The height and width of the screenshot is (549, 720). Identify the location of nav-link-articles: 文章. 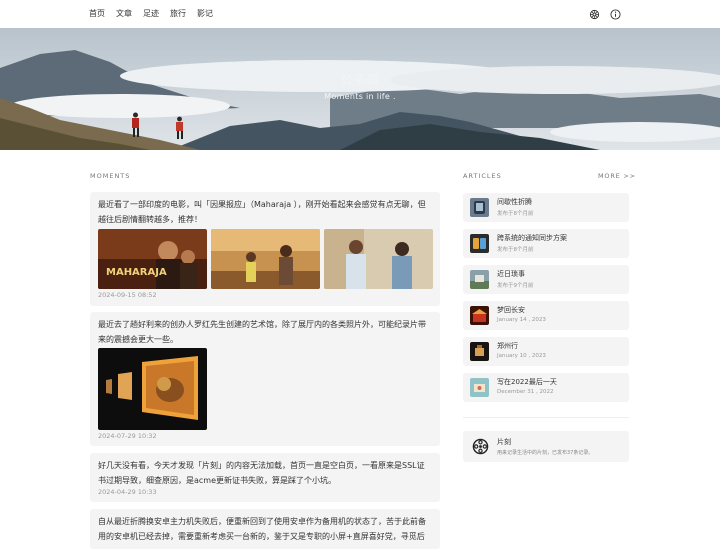
(124, 13).